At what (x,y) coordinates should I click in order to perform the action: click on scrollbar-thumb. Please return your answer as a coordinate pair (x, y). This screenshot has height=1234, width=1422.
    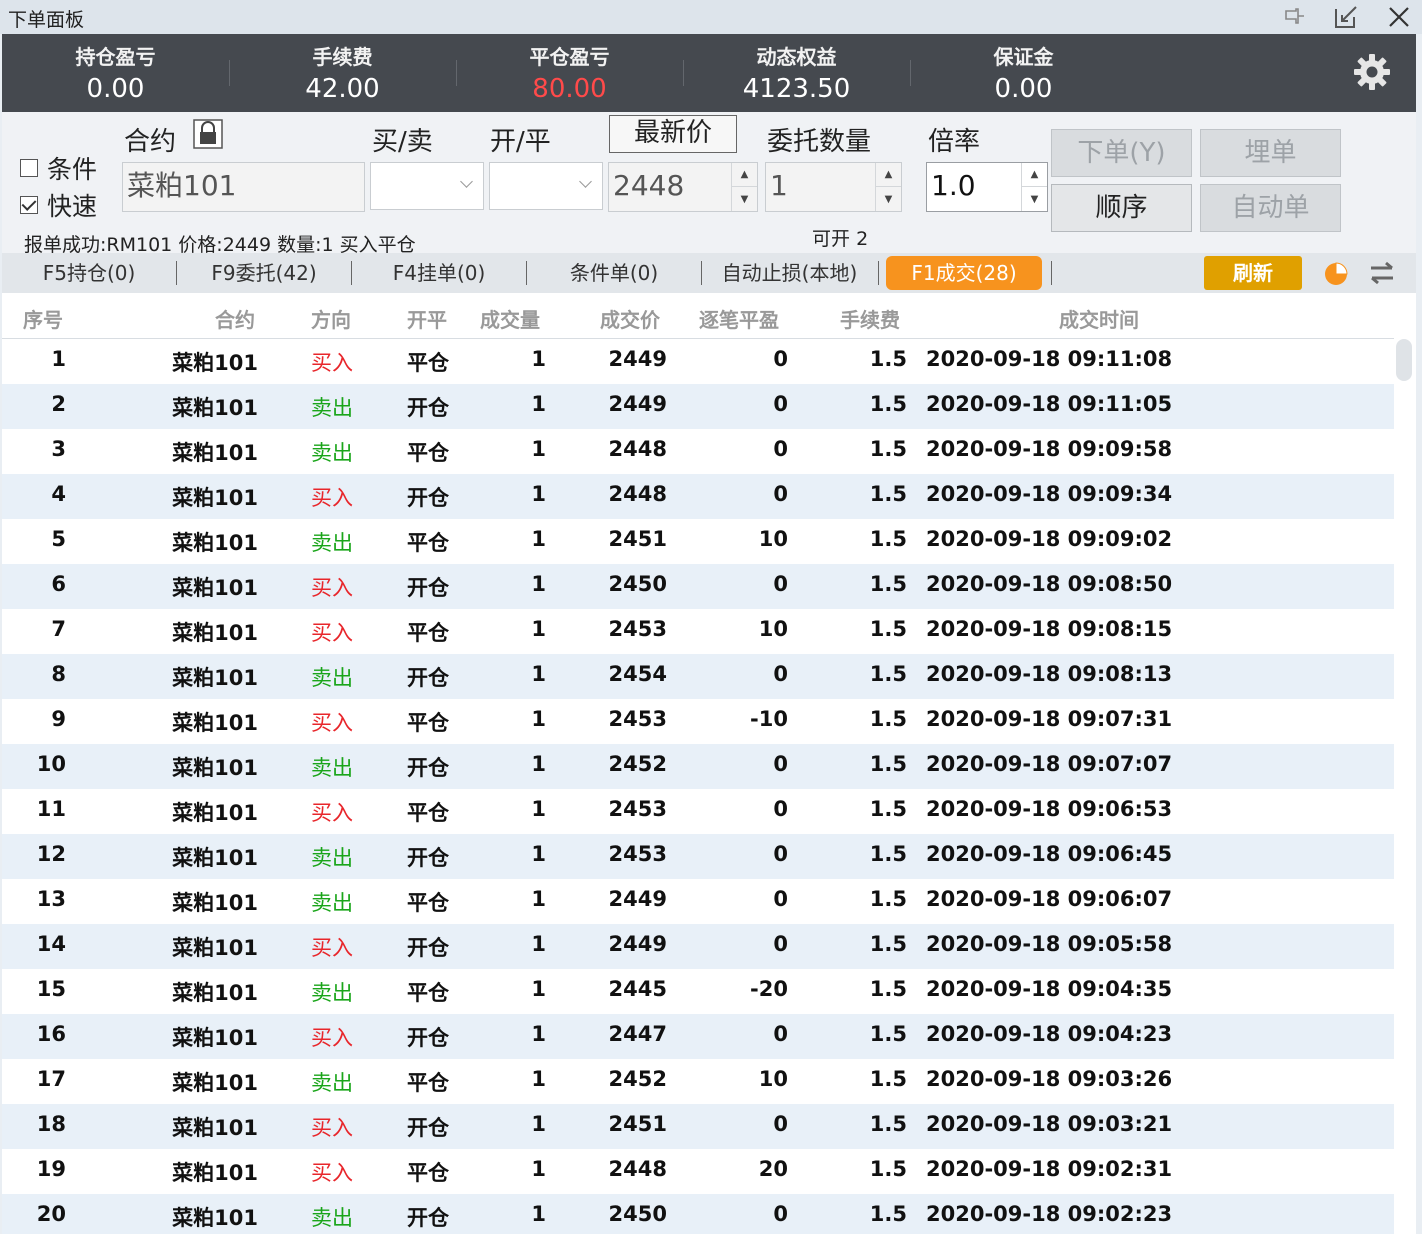
    Looking at the image, I should click on (1404, 360).